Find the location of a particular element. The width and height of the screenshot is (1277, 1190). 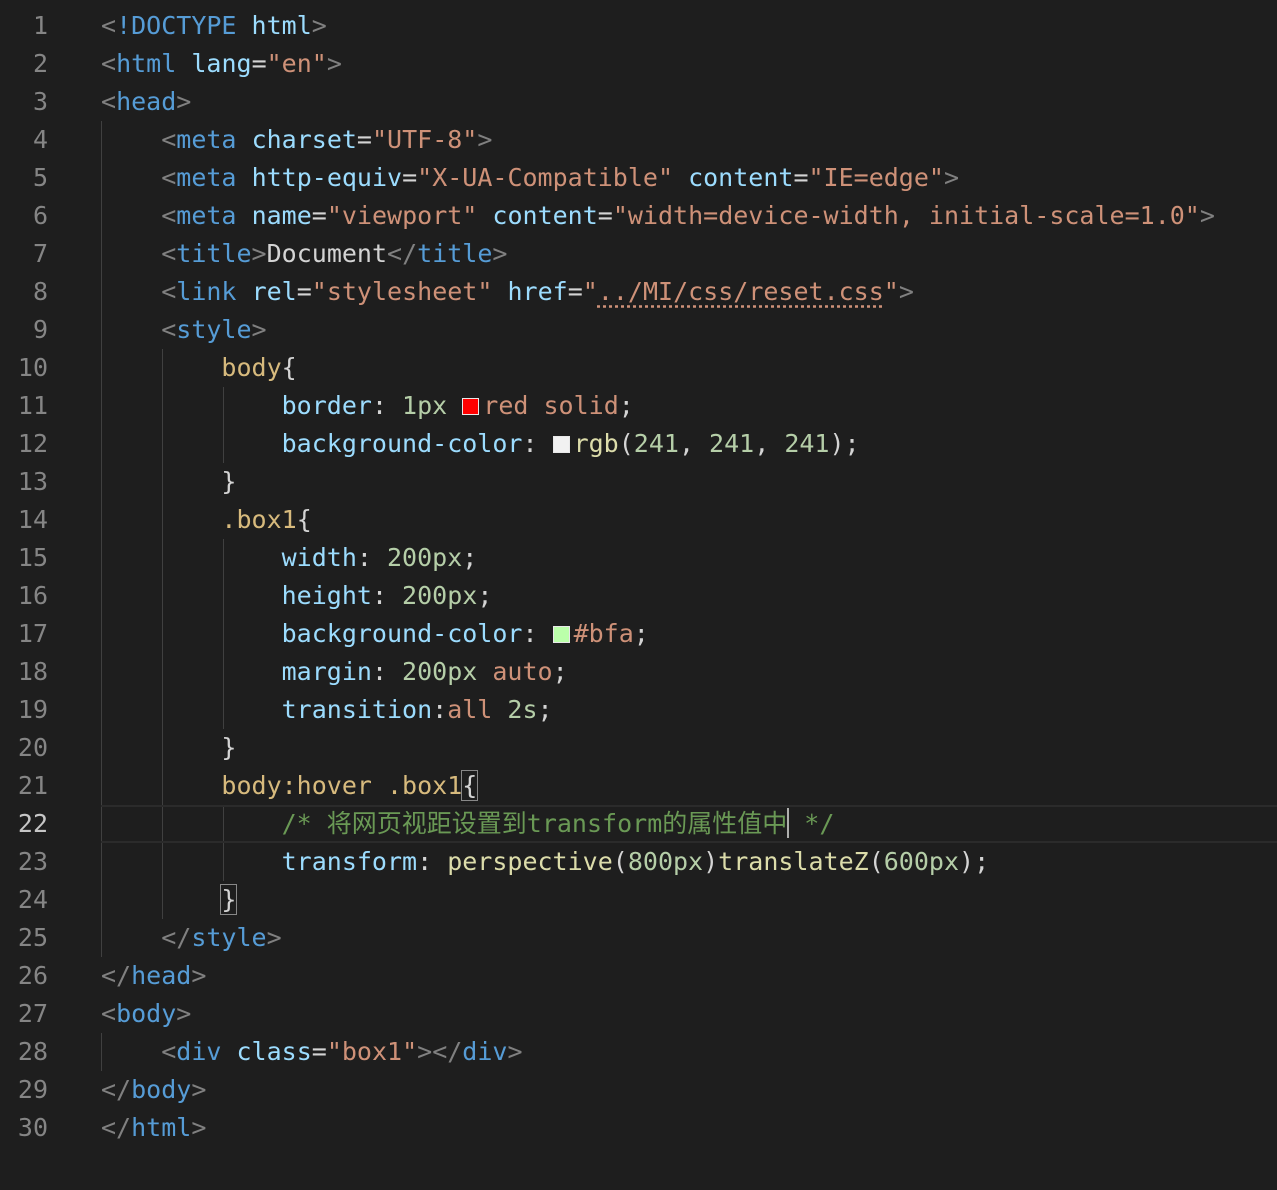

code-text: border: 1px red solid; is located at coordinates (367, 406).